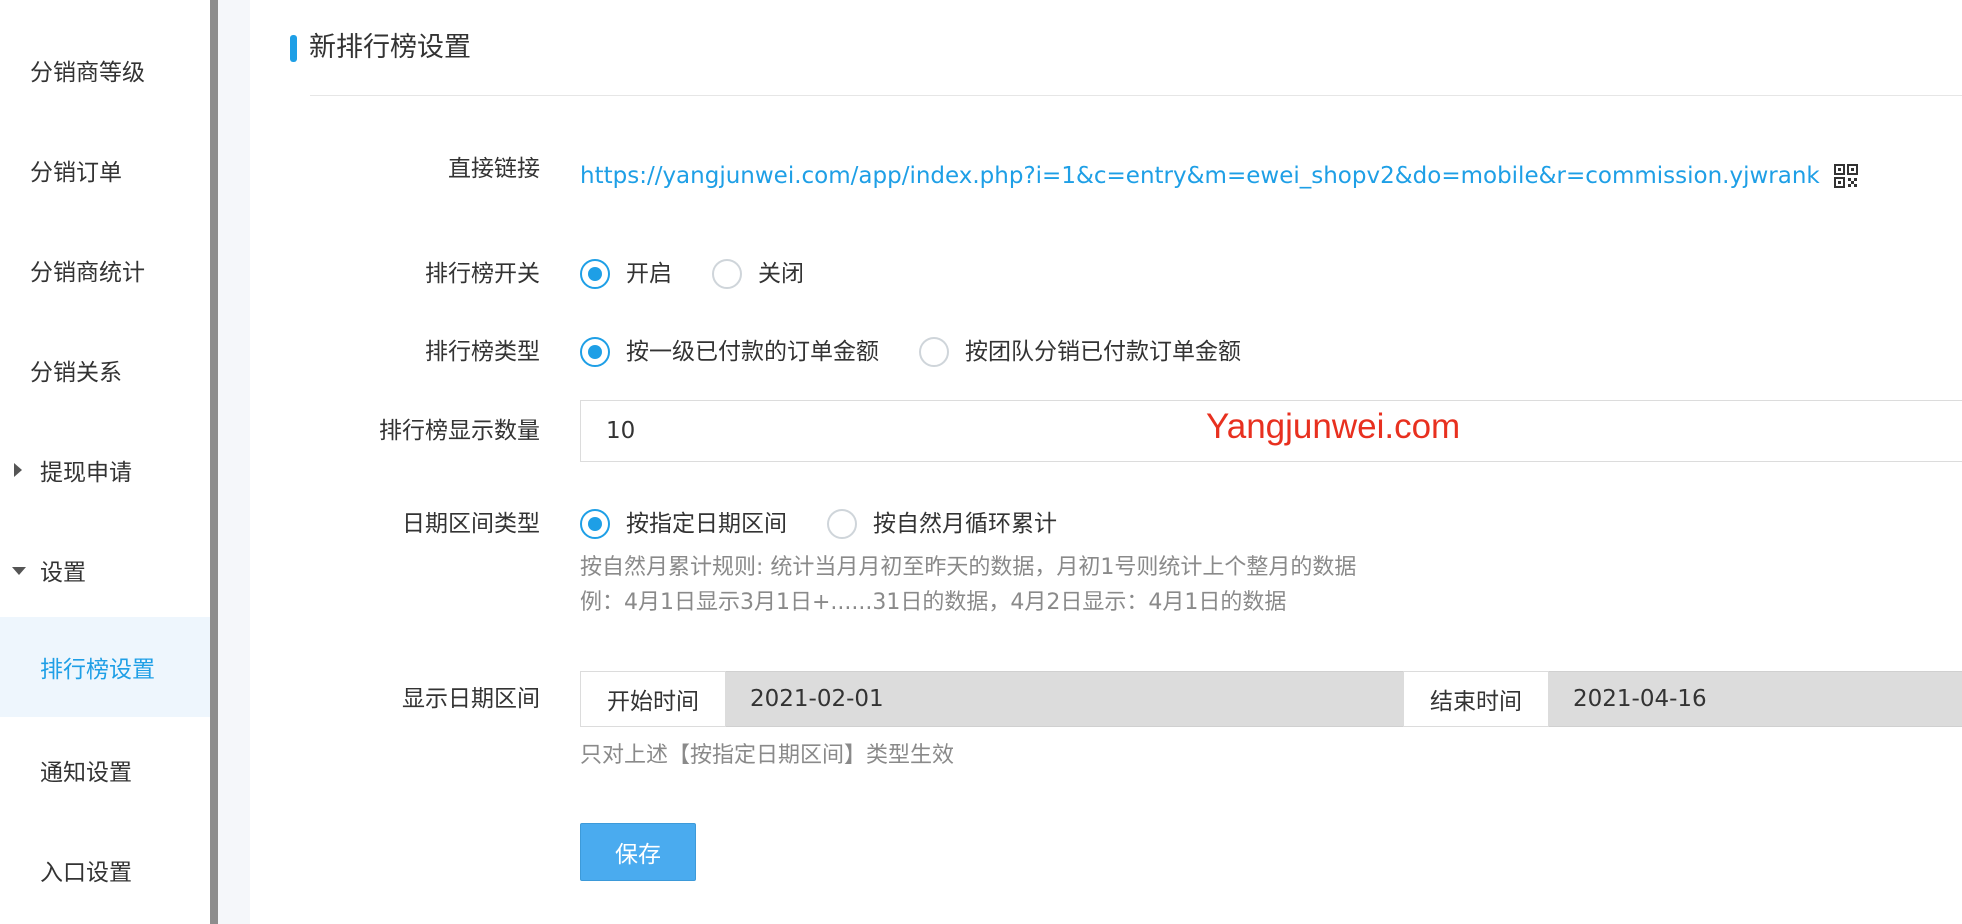 The height and width of the screenshot is (924, 1962). What do you see at coordinates (482, 274) in the screenshot?
I see `switch-label: 排行榜开关` at bounding box center [482, 274].